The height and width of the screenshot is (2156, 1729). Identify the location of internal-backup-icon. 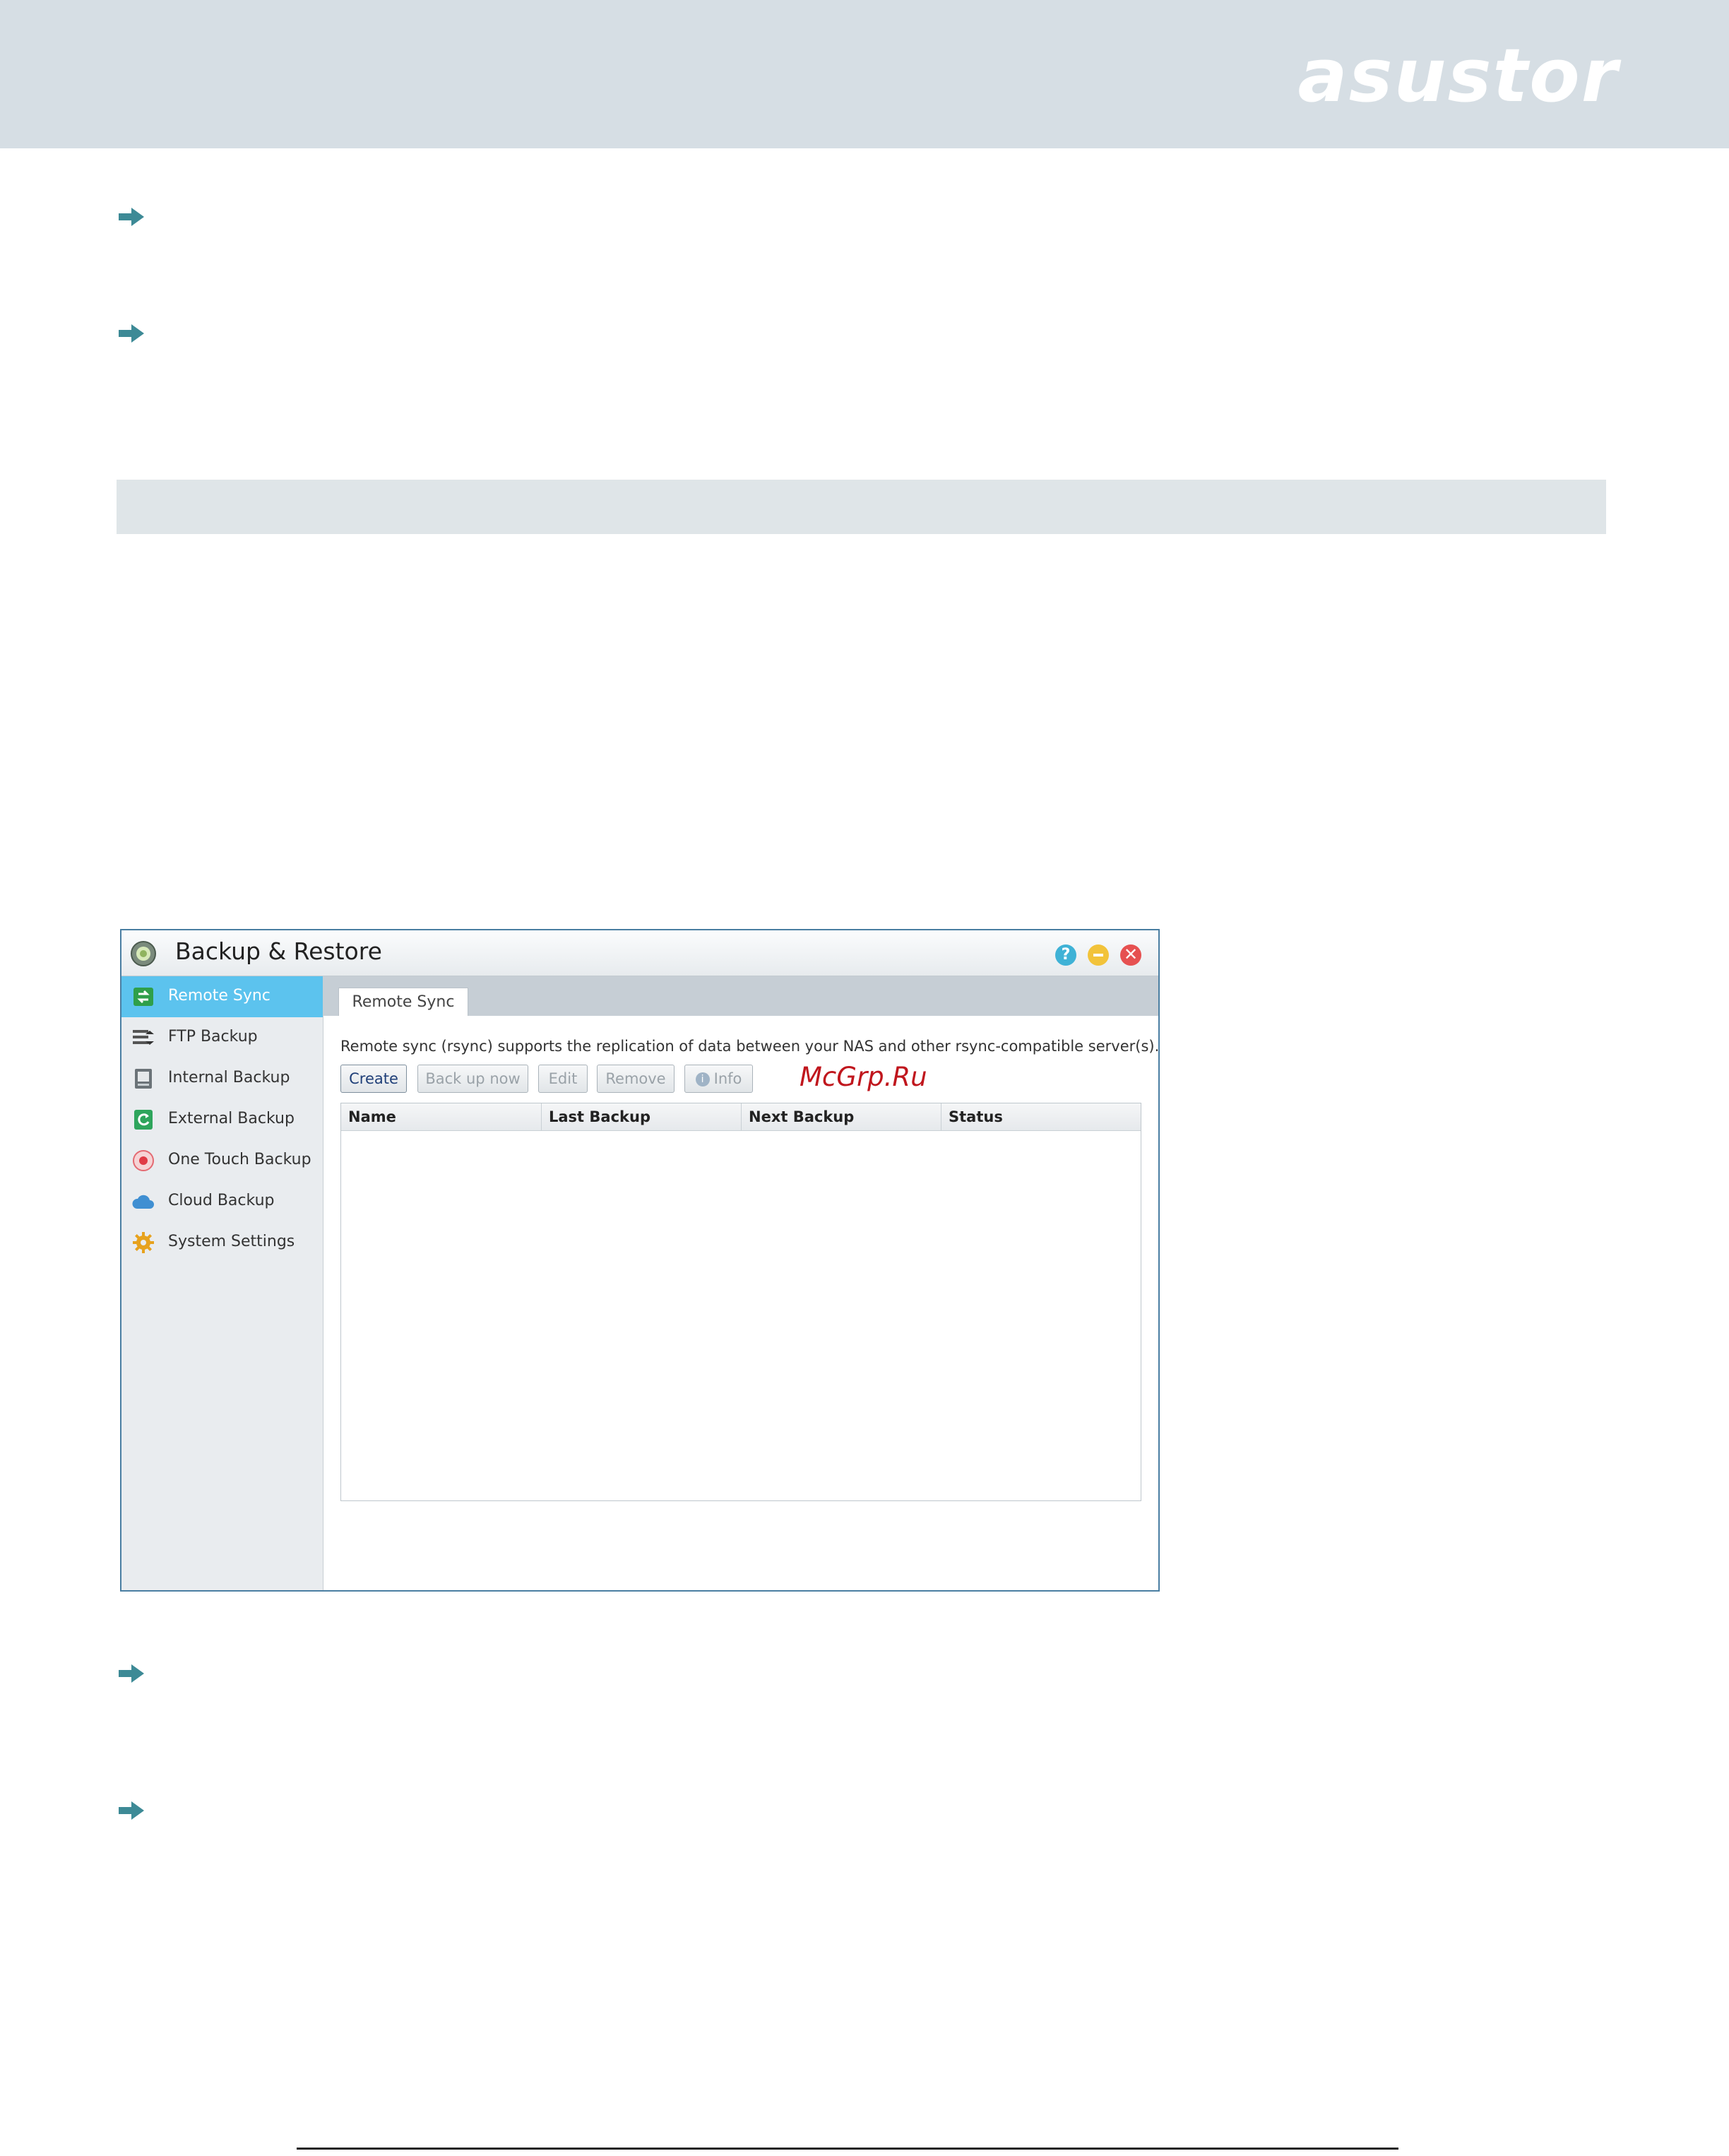
(143, 1078).